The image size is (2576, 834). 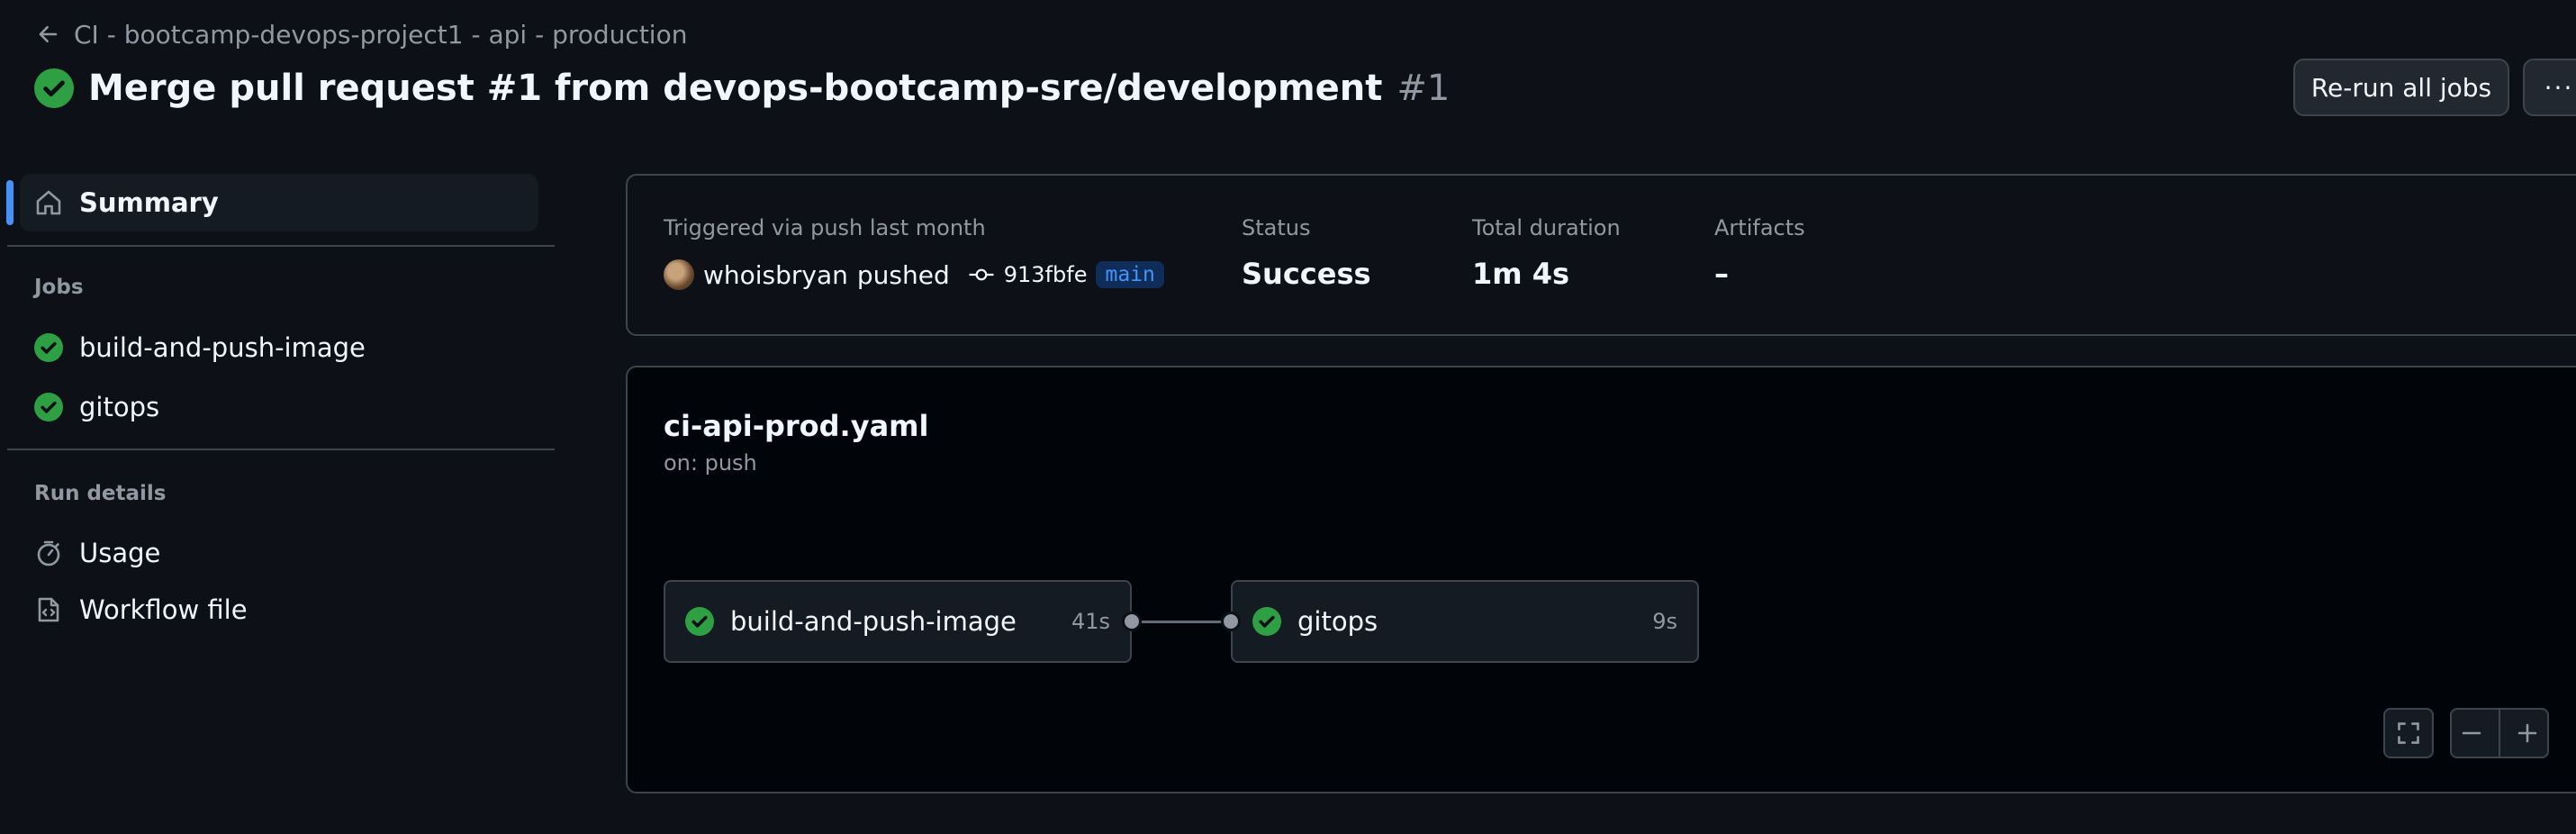 I want to click on job-duration: 41s, so click(x=1090, y=621).